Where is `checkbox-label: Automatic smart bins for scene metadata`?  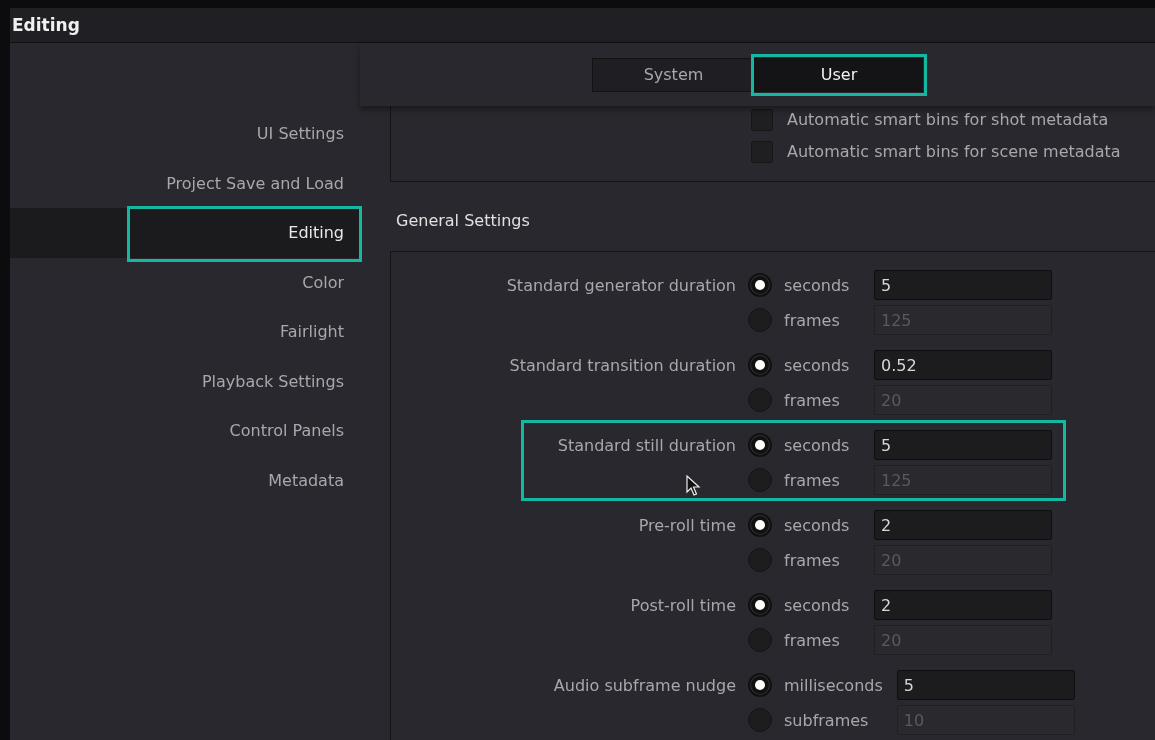
checkbox-label: Automatic smart bins for scene metadata is located at coordinates (954, 151).